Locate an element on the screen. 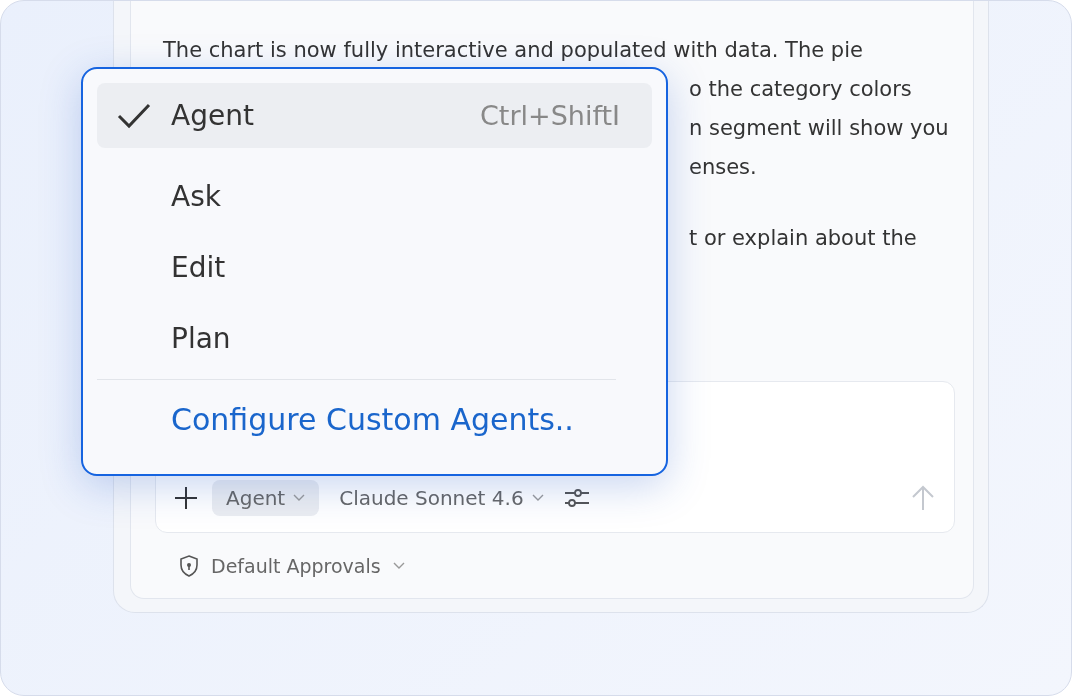  message-text: t or explain about the is located at coordinates (803, 238).